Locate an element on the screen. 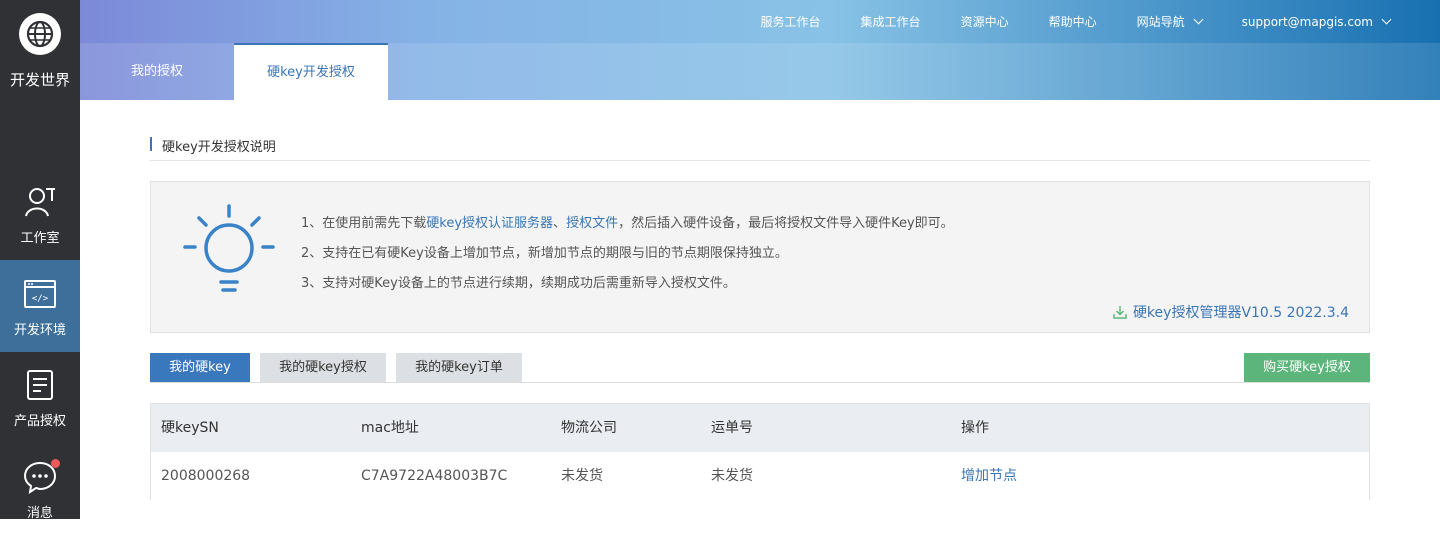 The height and width of the screenshot is (535, 1440). download-license-file-link: 授权文件 is located at coordinates (592, 223).